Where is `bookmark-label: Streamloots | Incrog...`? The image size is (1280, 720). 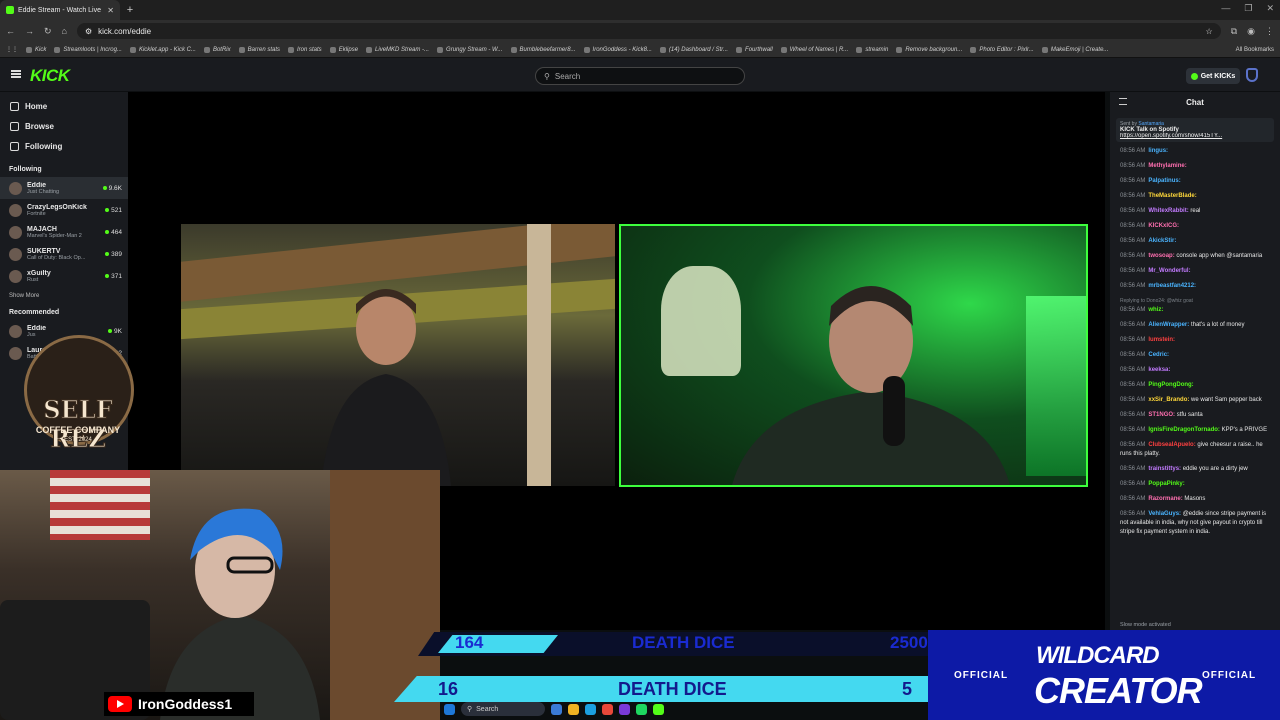 bookmark-label: Streamloots | Incrog... is located at coordinates (92, 49).